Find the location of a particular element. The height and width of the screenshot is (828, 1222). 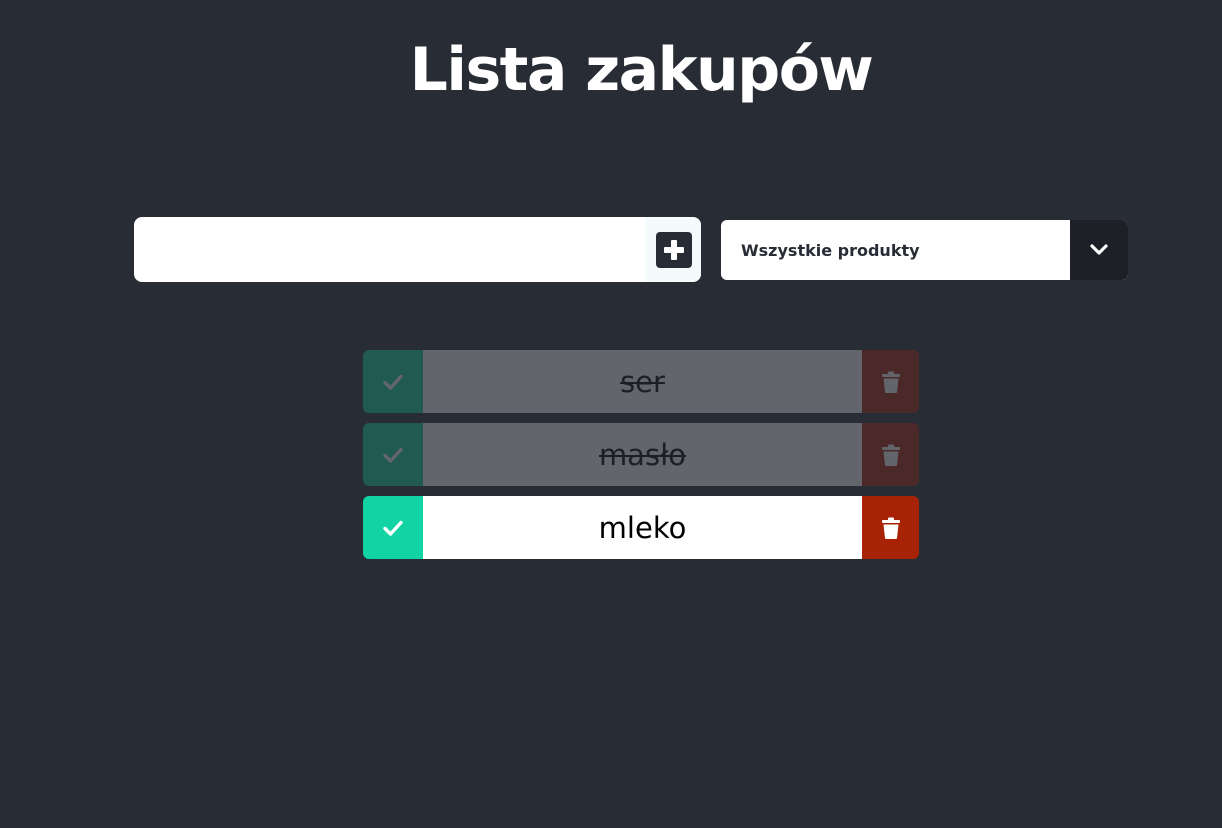

list-item: masło is located at coordinates (641, 454).